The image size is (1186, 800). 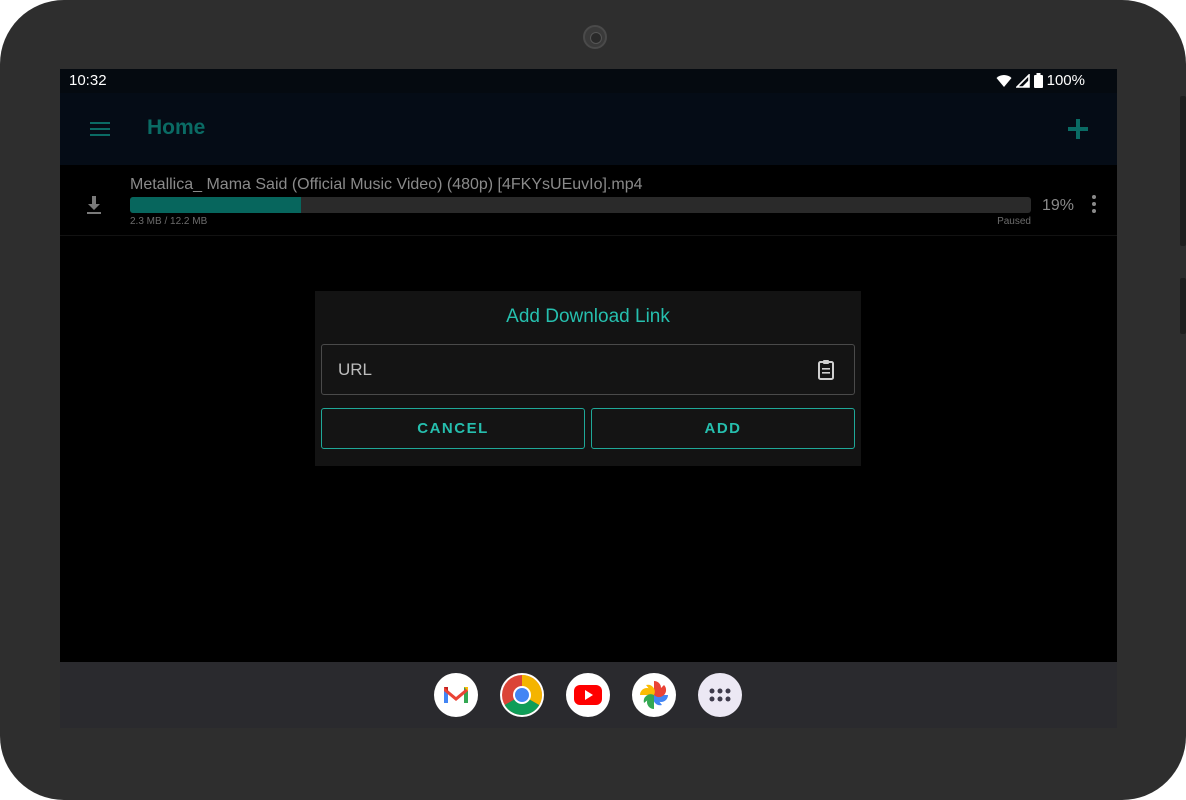 What do you see at coordinates (88, 80) in the screenshot?
I see `status-time: 10:32` at bounding box center [88, 80].